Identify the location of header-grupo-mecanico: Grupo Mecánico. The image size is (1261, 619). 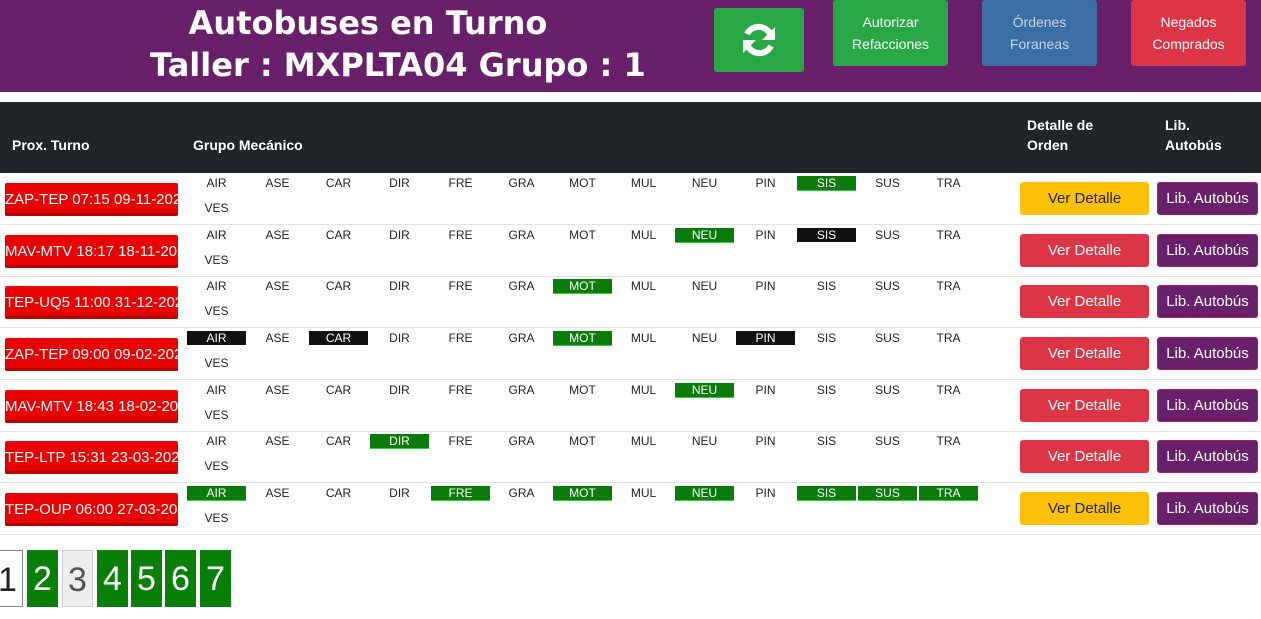
(248, 145).